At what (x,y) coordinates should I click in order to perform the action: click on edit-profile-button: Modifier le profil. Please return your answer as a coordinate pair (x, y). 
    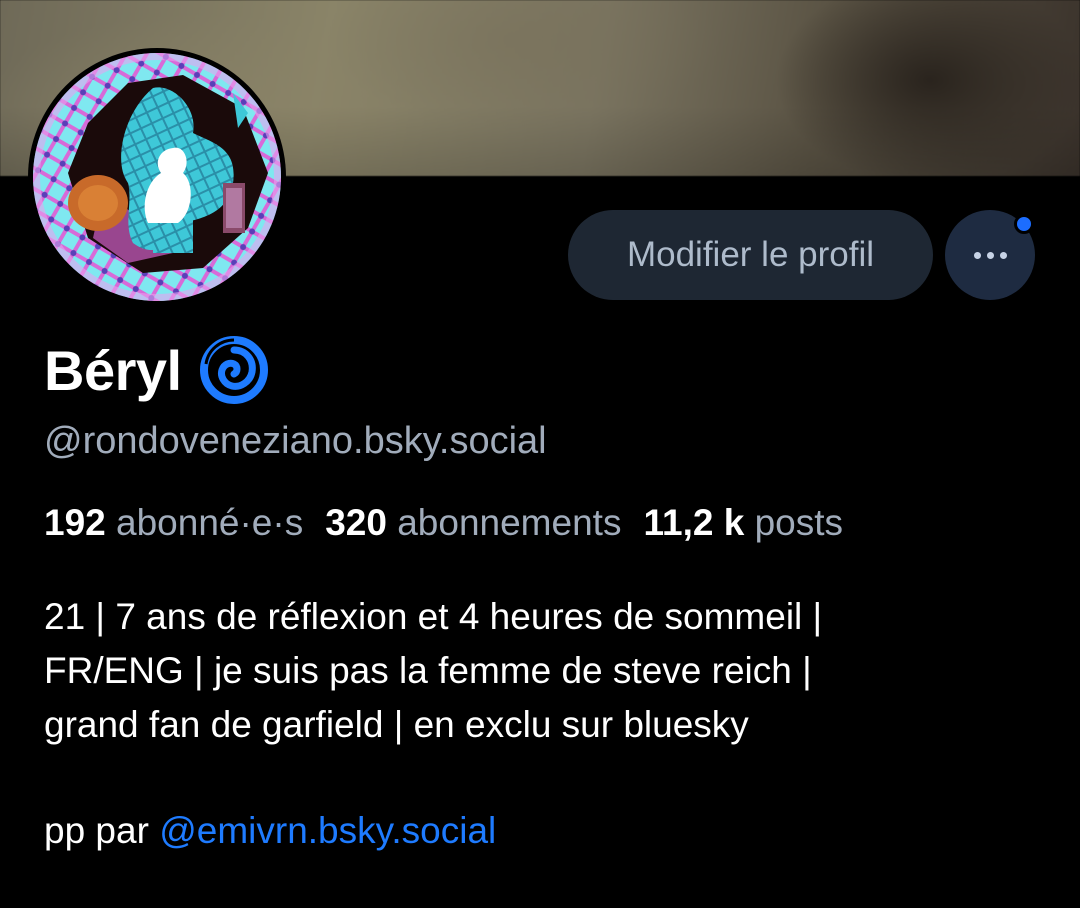
    Looking at the image, I should click on (750, 255).